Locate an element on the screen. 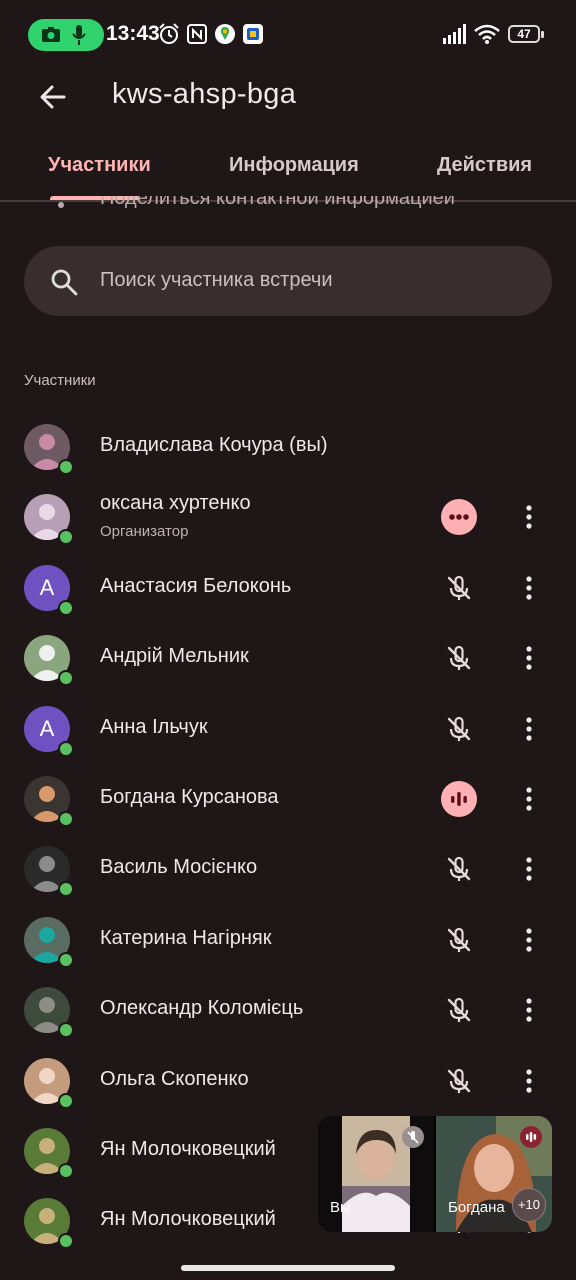  participant-name: Олександр Коломієць is located at coordinates (202, 1008).